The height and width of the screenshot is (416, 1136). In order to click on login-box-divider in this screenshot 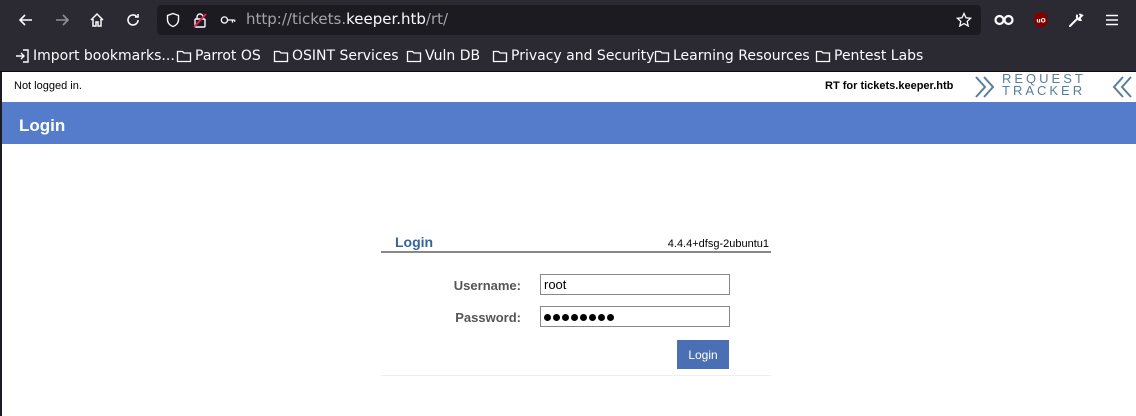, I will do `click(576, 252)`.